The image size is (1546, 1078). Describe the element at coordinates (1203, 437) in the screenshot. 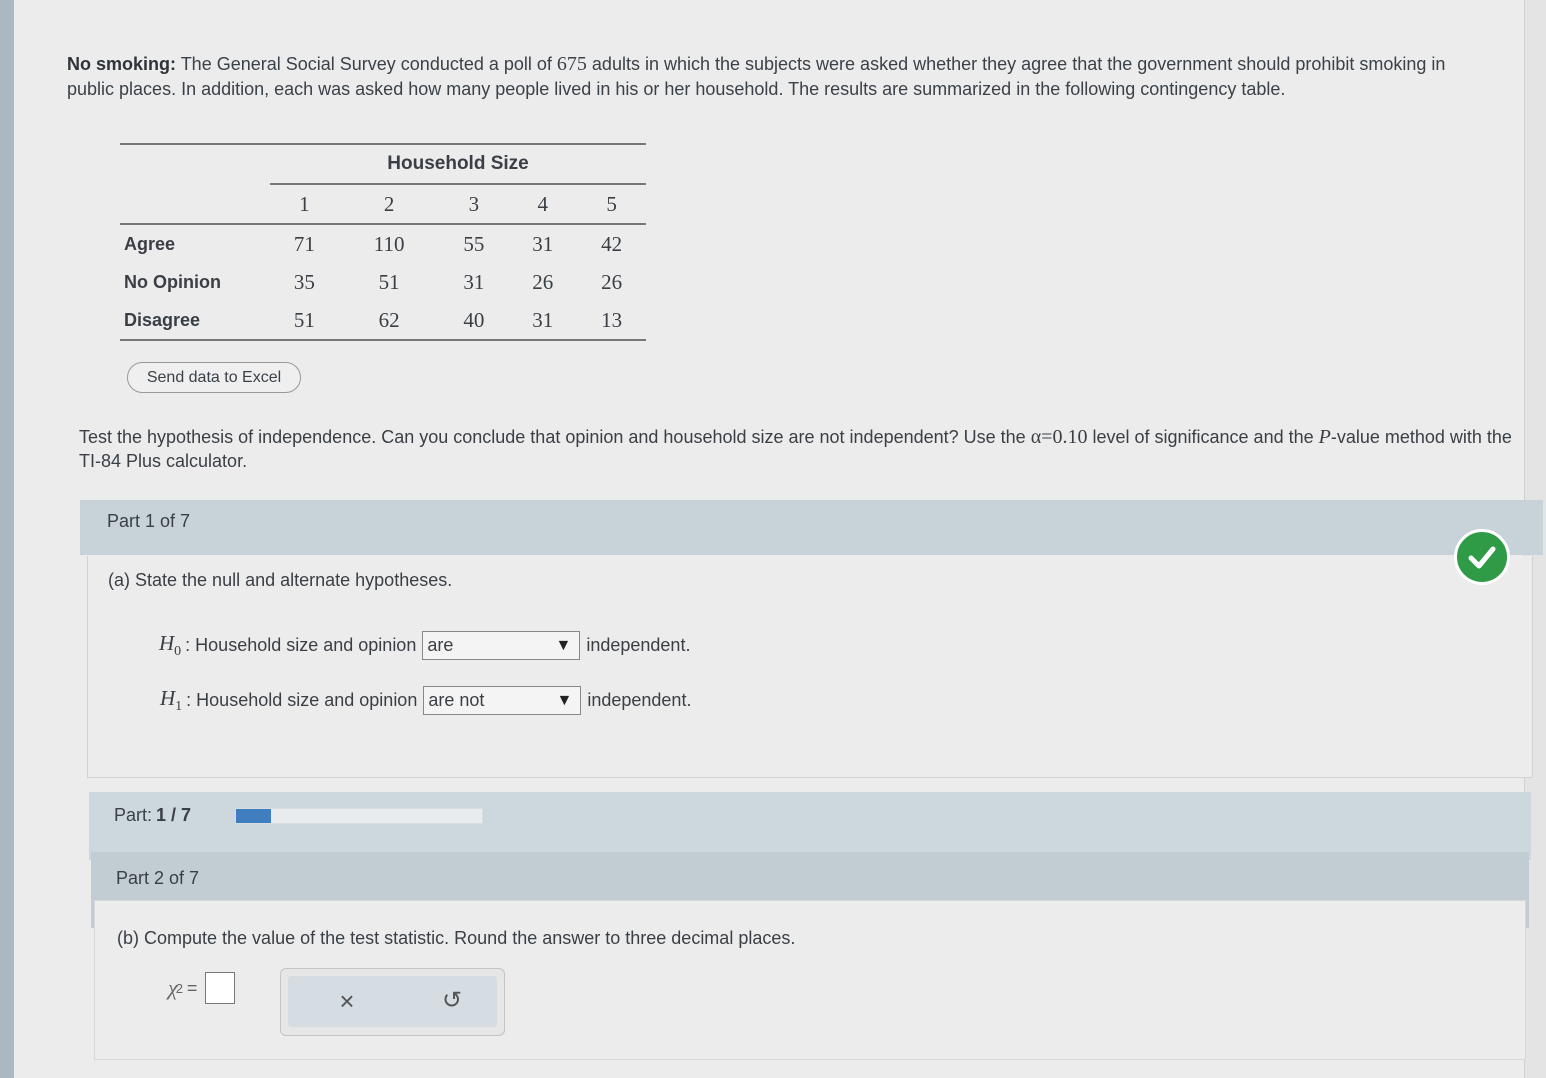

I see `question-text-b: level of significance and the` at that location.